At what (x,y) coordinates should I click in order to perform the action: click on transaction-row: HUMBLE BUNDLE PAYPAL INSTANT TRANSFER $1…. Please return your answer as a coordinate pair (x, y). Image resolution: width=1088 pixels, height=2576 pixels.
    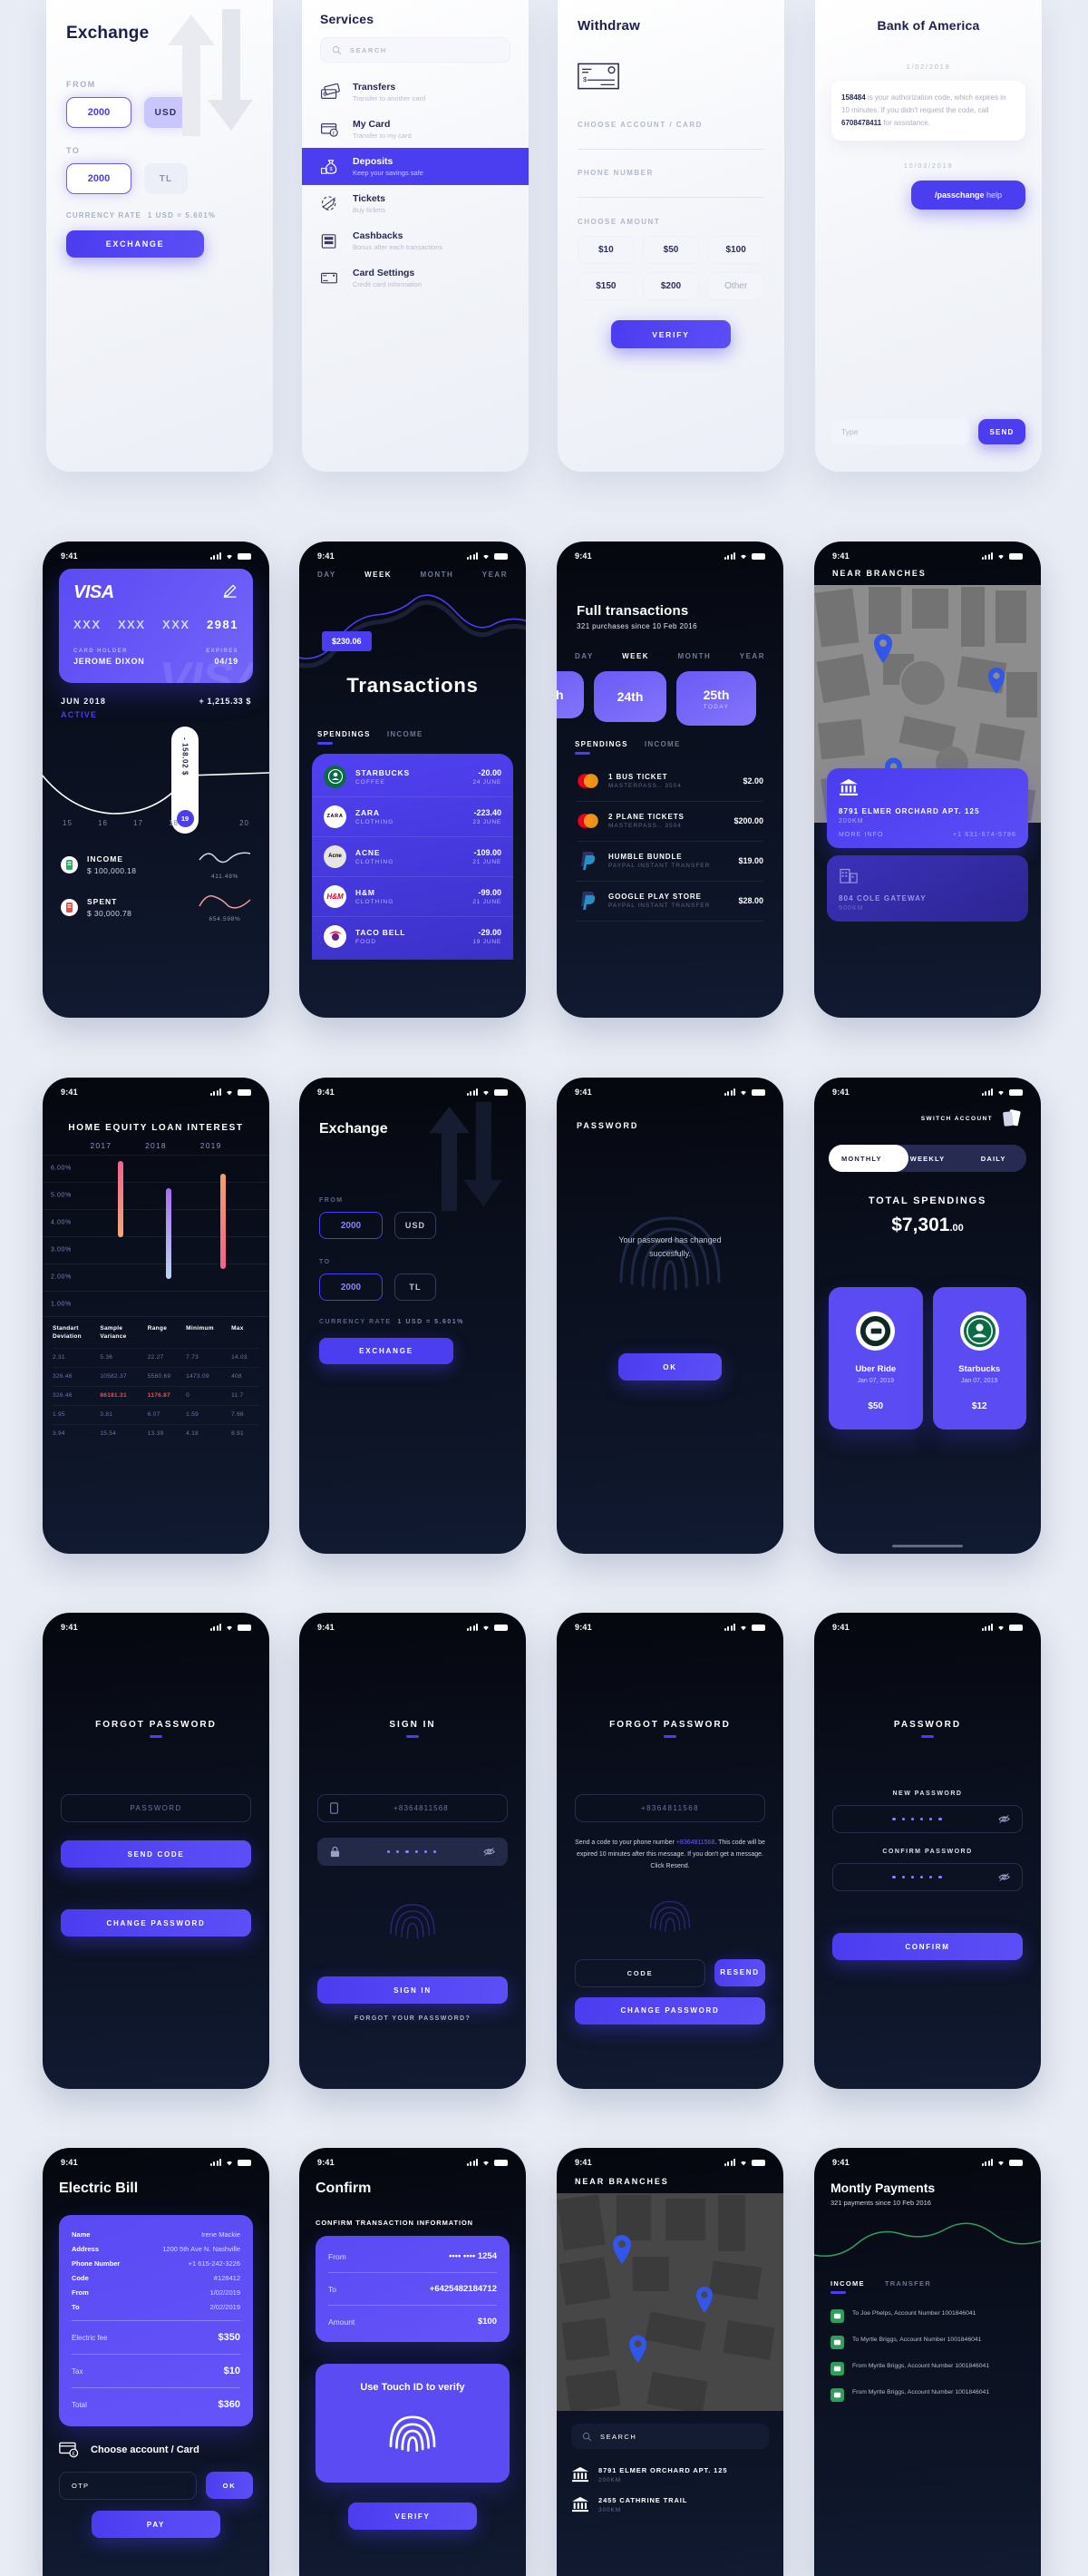
    Looking at the image, I should click on (670, 862).